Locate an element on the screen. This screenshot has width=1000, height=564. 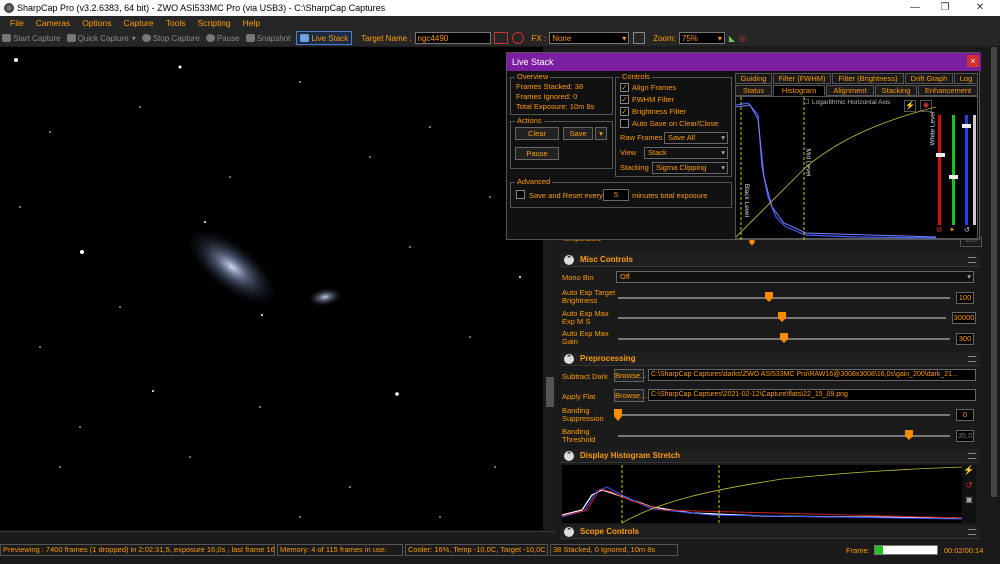
tab-status: Status is located at coordinates (753, 90).